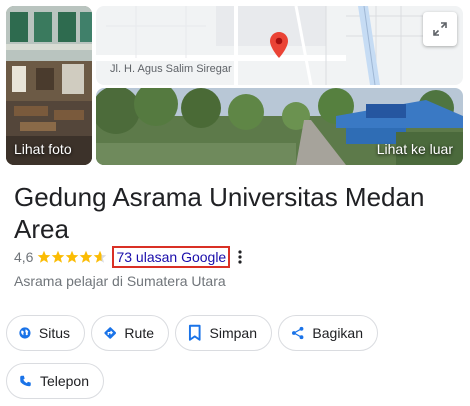  Describe the element at coordinates (171, 69) in the screenshot. I see `map-street-label: Jl. H. Agus Salim Siregar` at that location.